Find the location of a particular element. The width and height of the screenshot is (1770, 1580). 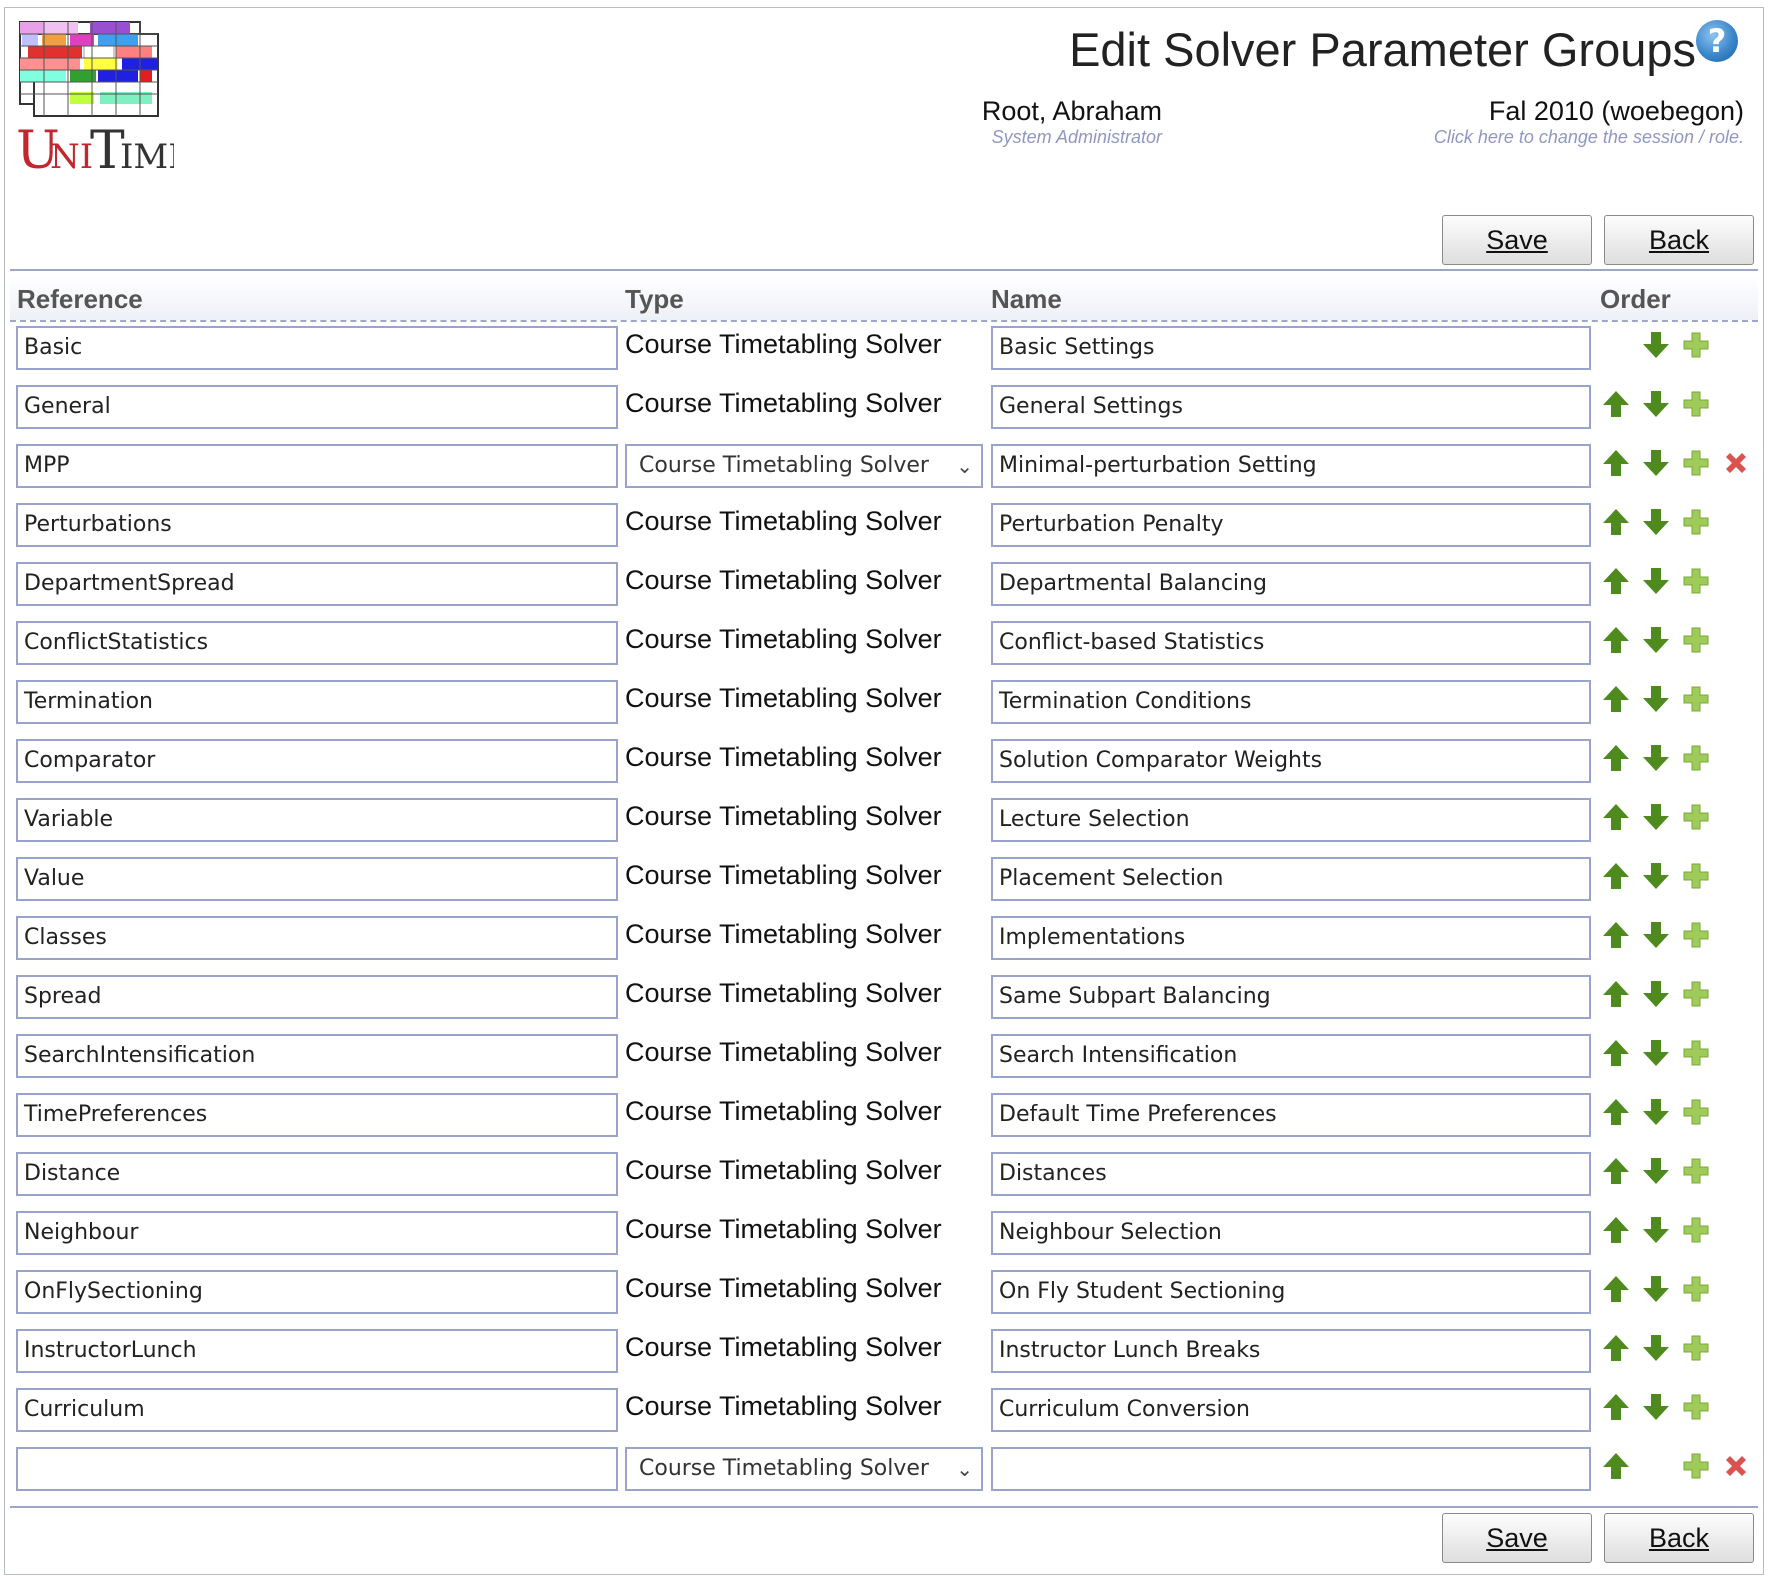

reference-input: Variable is located at coordinates (317, 820).